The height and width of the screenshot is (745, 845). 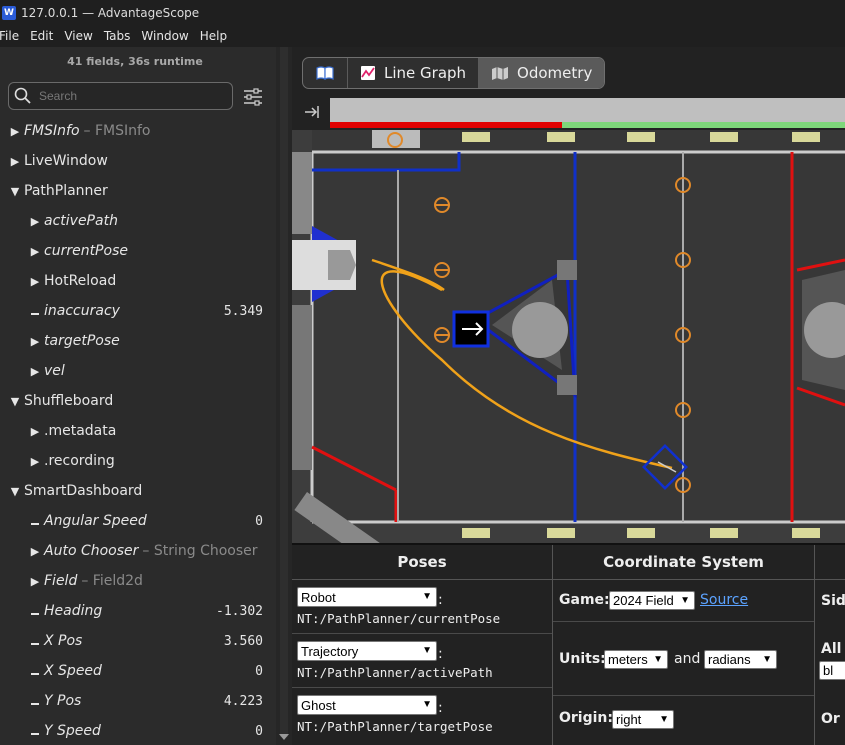 What do you see at coordinates (138, 371) in the screenshot?
I see `tree-item: ▶ vel` at bounding box center [138, 371].